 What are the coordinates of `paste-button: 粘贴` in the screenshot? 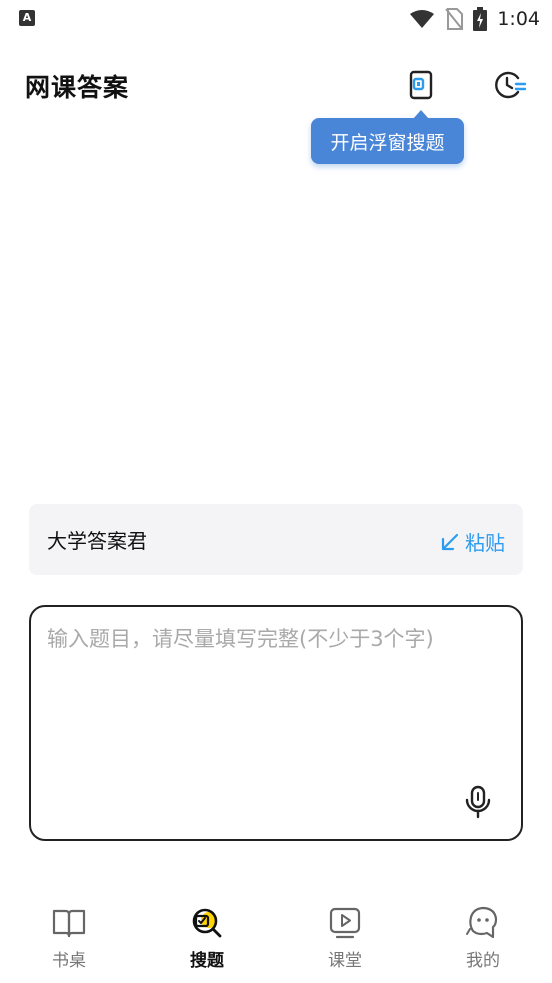 It's located at (473, 541).